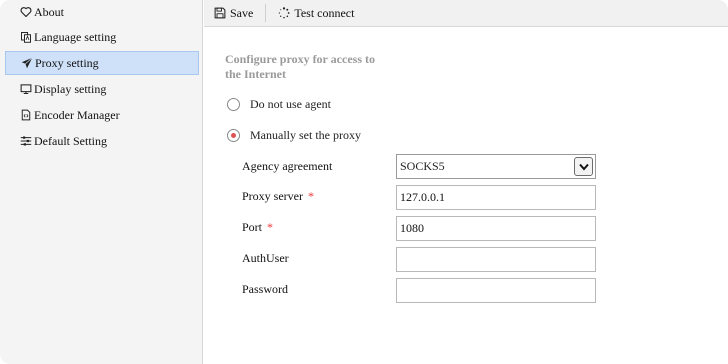 The image size is (728, 364). Describe the element at coordinates (496, 290) in the screenshot. I see `password-input` at that location.